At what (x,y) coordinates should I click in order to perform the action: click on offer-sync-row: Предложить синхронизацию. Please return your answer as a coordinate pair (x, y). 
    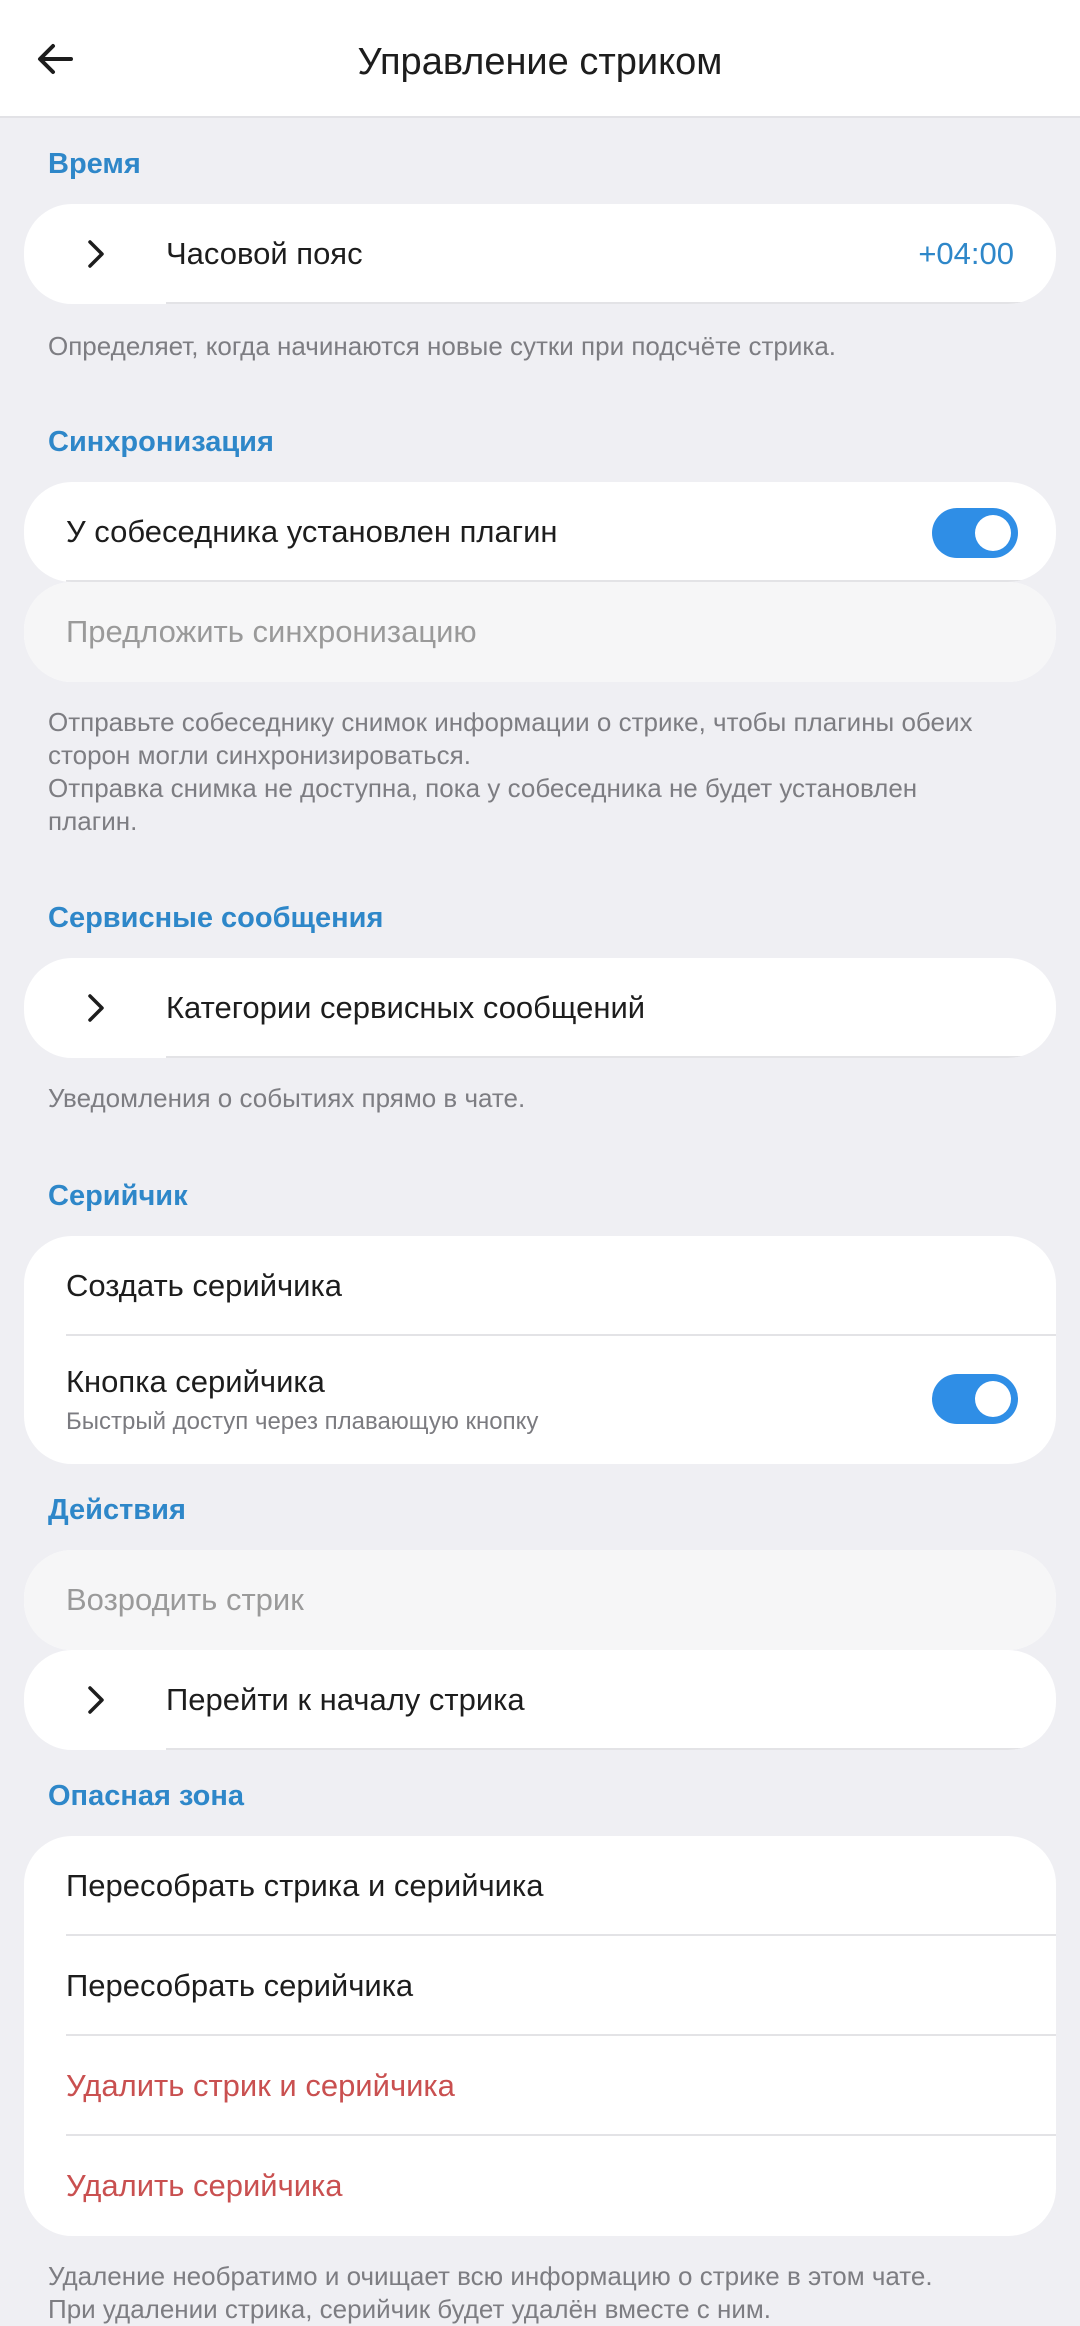
    Looking at the image, I should click on (540, 632).